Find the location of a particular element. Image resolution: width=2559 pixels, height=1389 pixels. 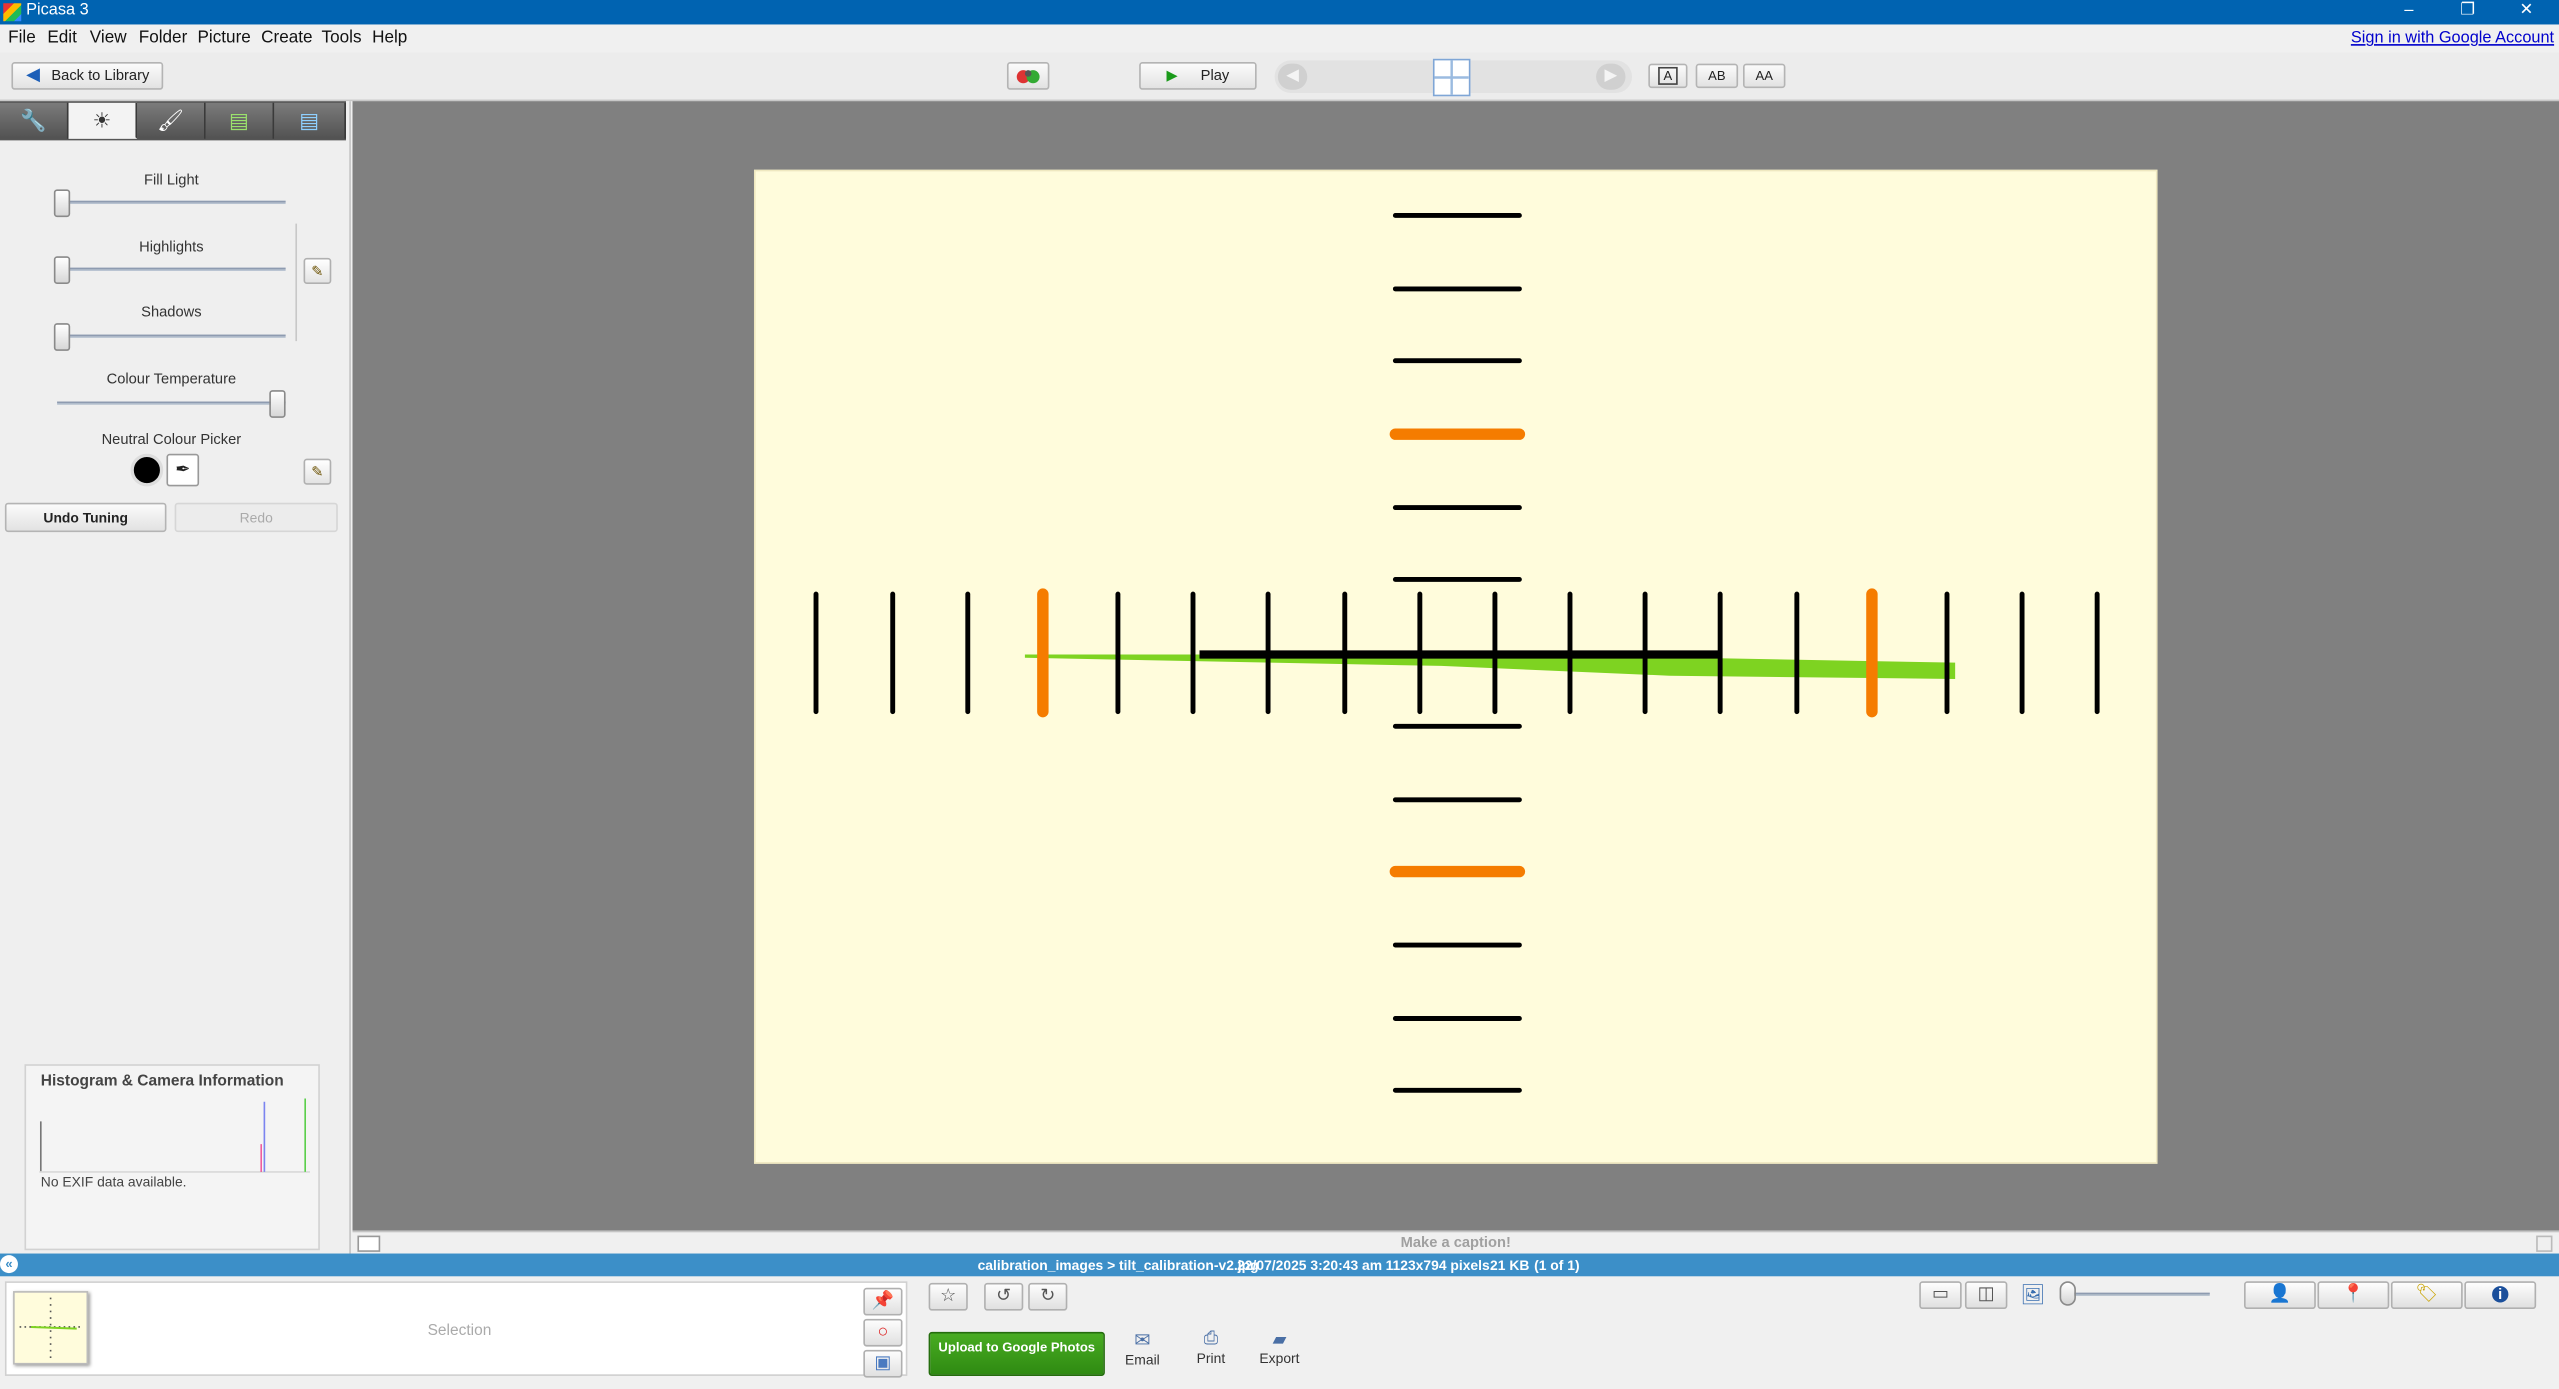

tray-thumbnail is located at coordinates (51, 1328).